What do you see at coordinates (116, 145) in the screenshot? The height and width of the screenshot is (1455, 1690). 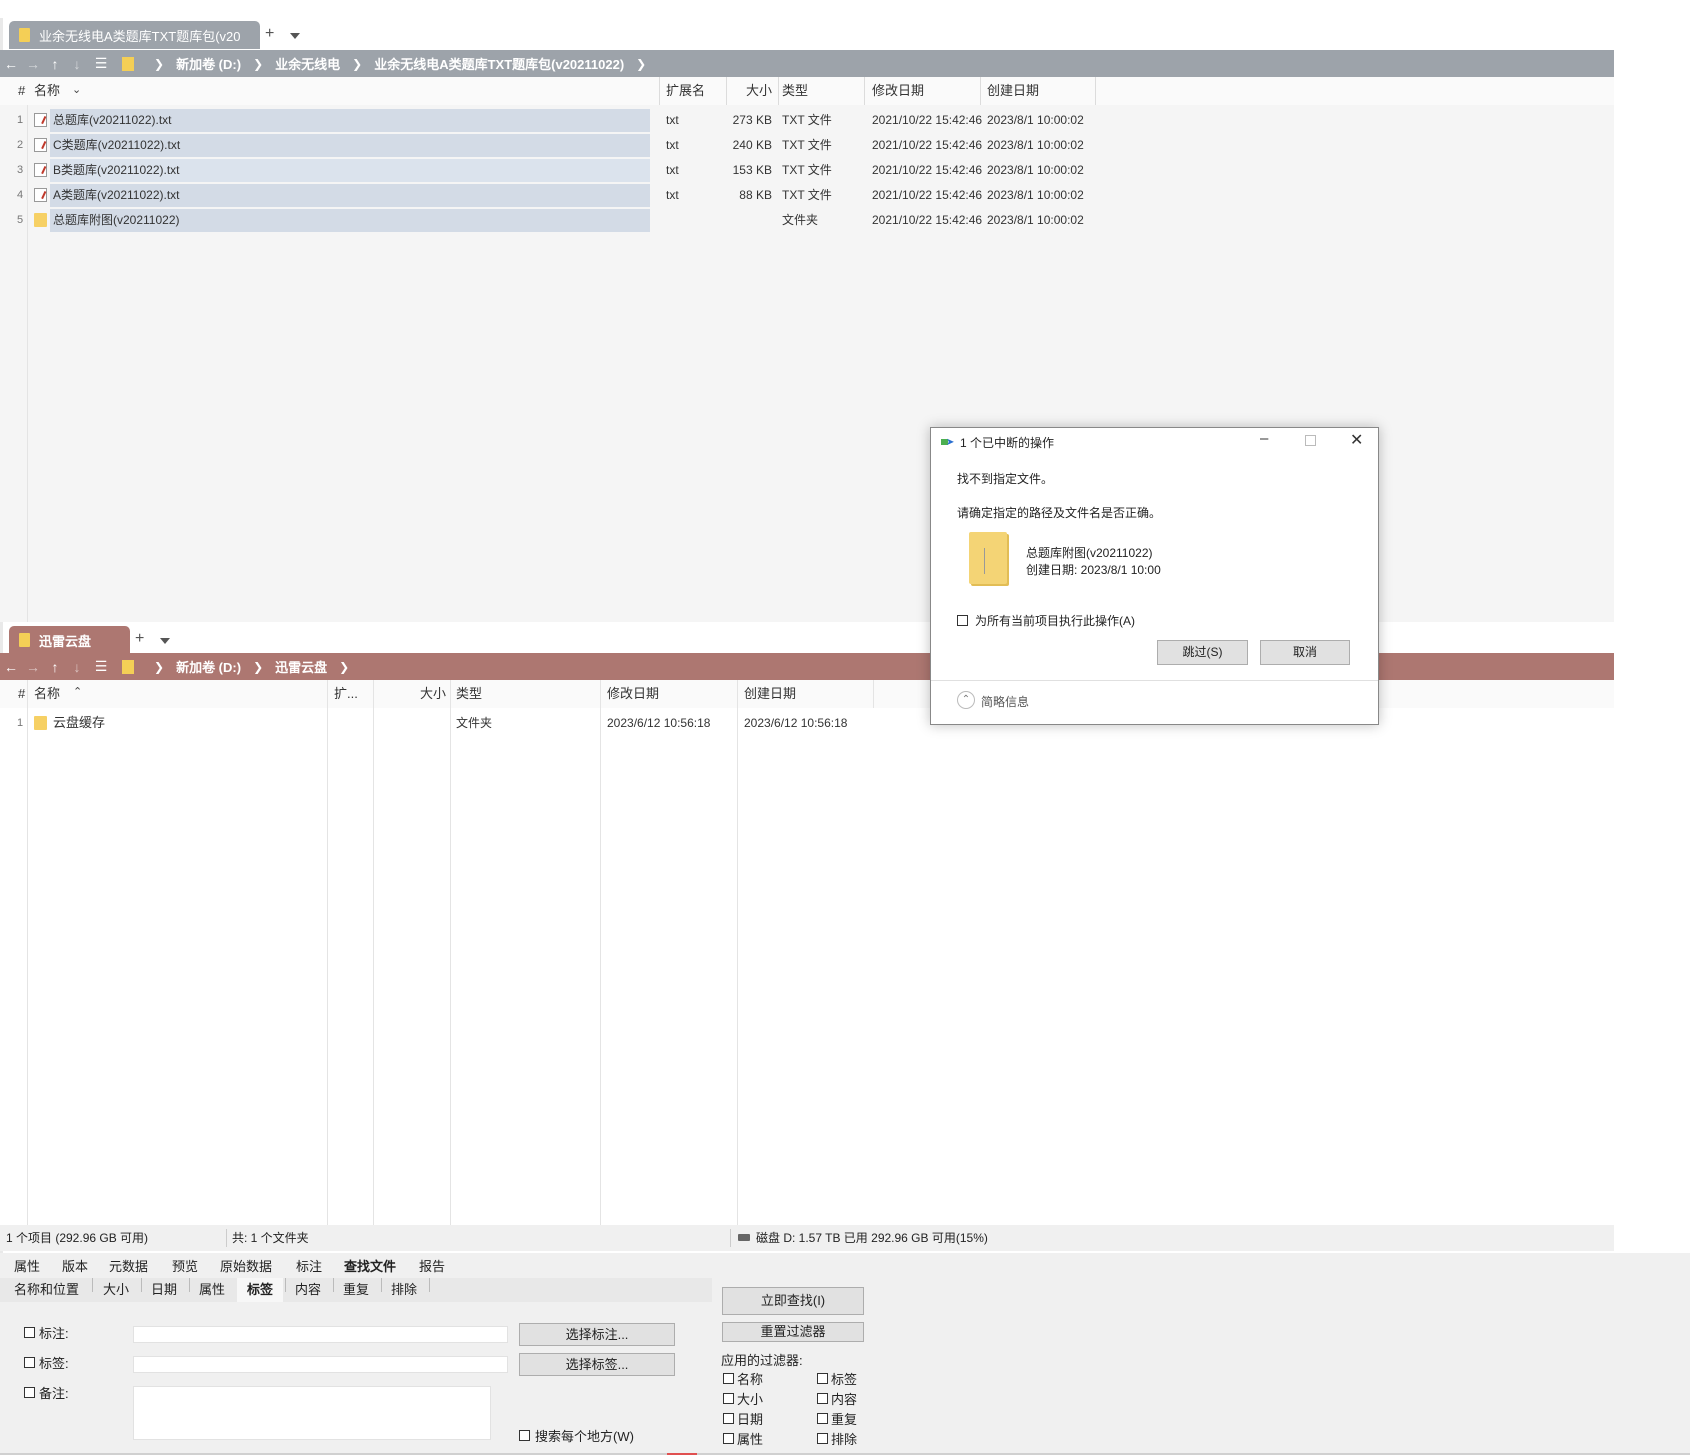 I see `file-name: C类题库(v20211022).txt` at bounding box center [116, 145].